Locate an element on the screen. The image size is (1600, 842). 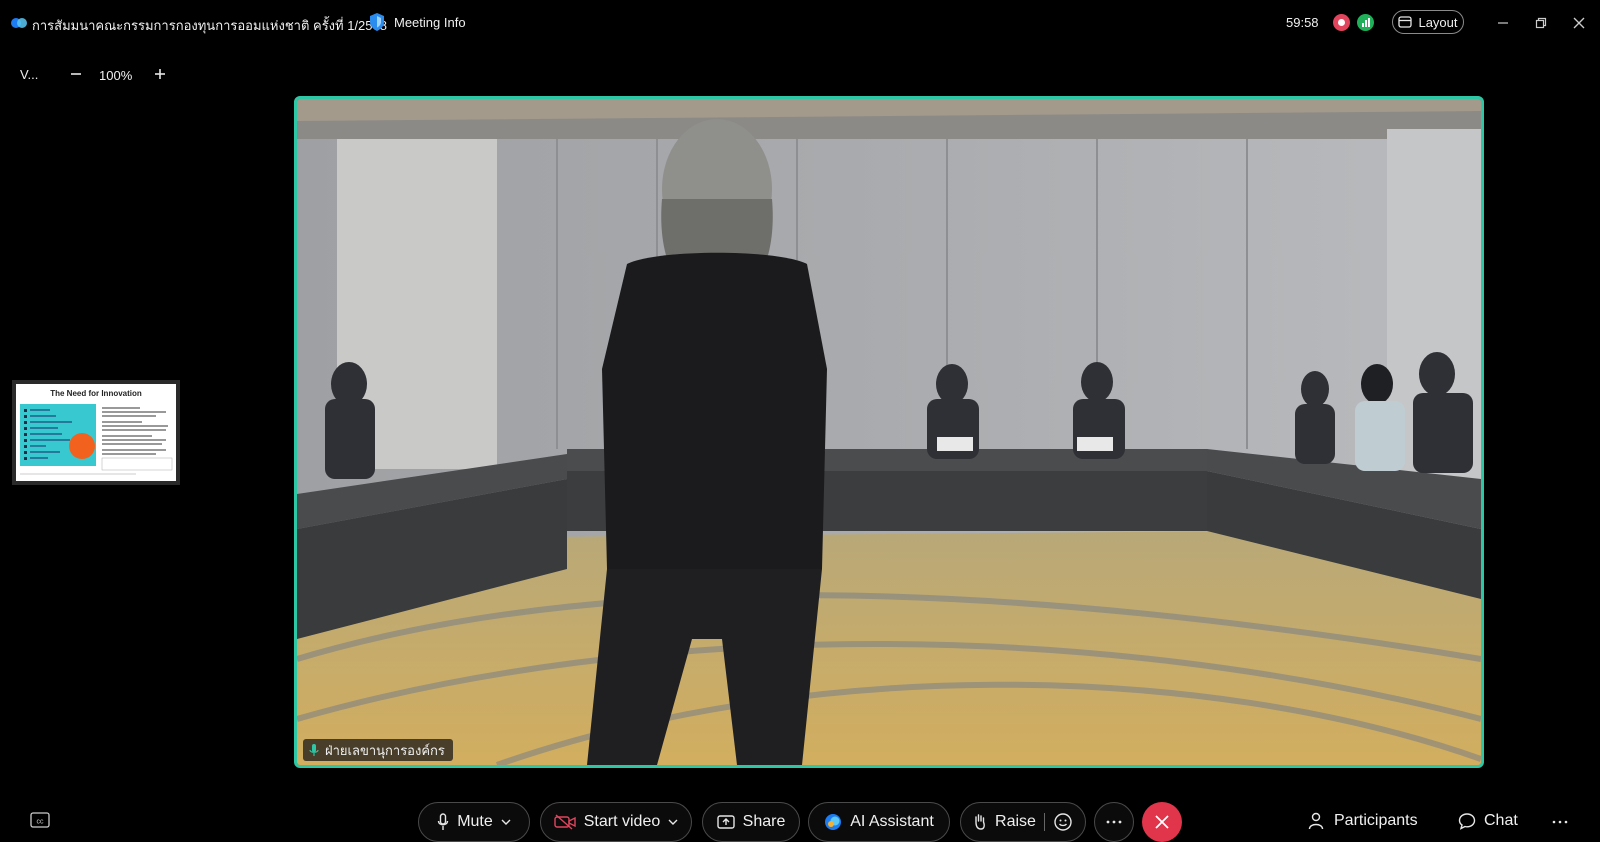
share-screen-icon is located at coordinates (725, 822).